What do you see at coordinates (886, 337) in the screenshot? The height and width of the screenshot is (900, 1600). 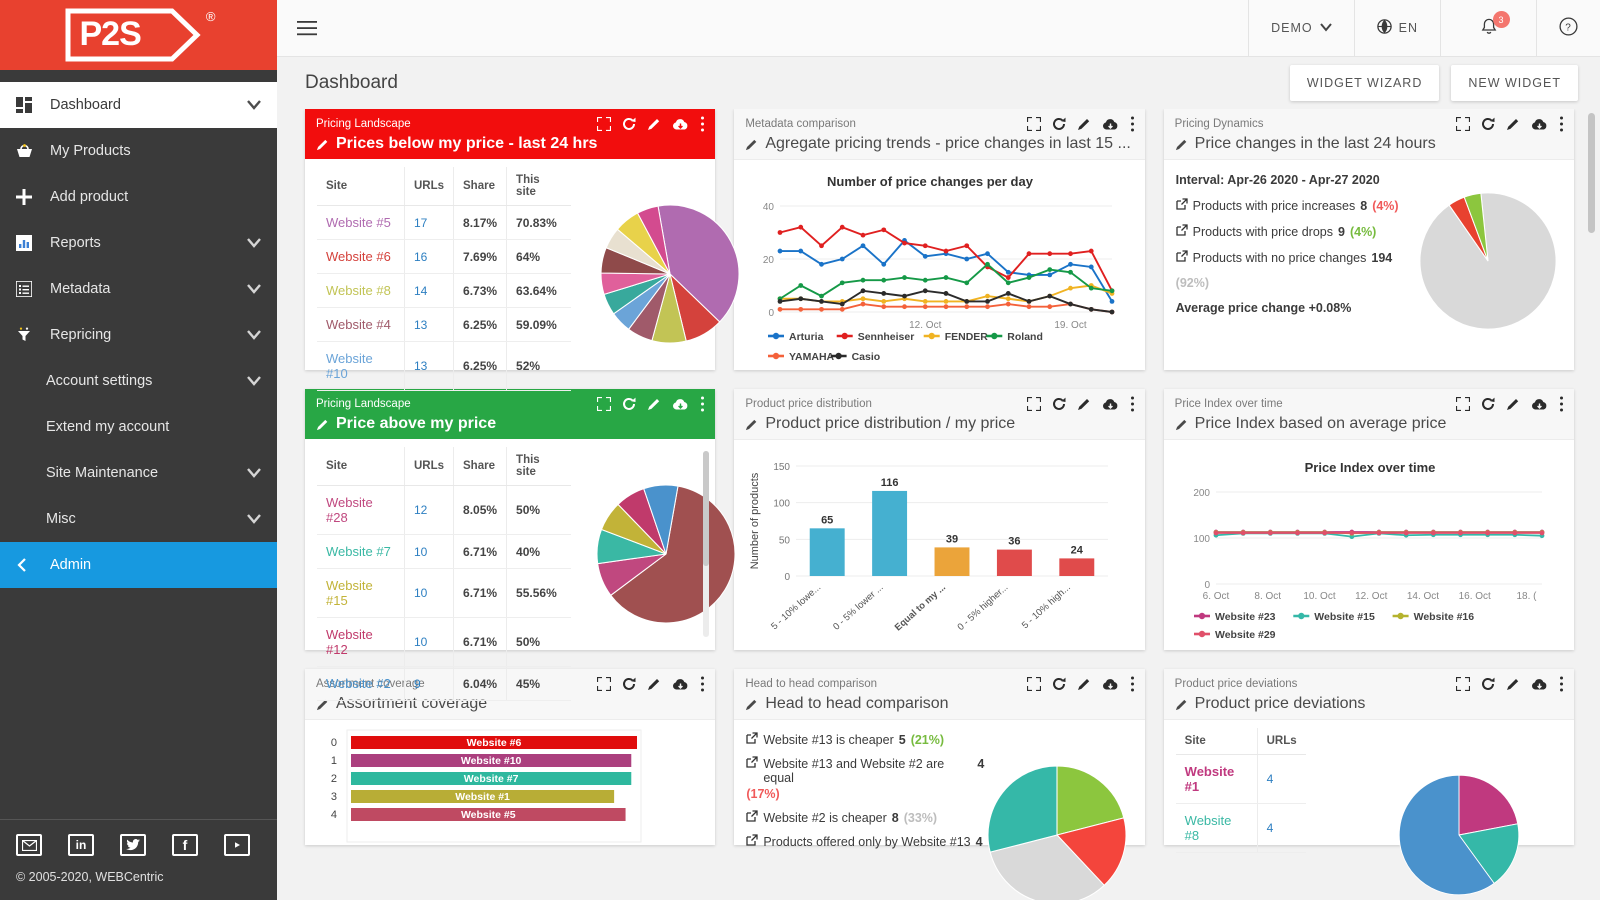 I see `legend-label: Sennheiser` at bounding box center [886, 337].